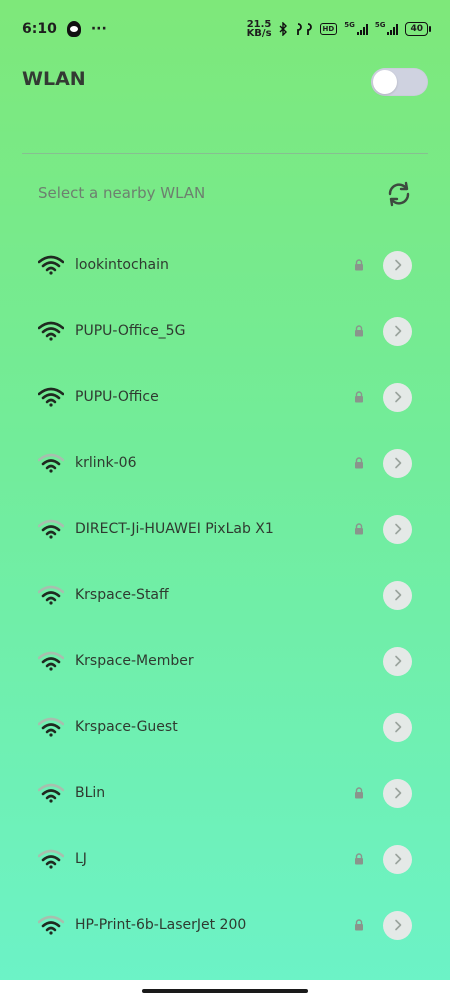 The width and height of the screenshot is (450, 1000). What do you see at coordinates (328, 29) in the screenshot?
I see `hd-voice-badge: HD` at bounding box center [328, 29].